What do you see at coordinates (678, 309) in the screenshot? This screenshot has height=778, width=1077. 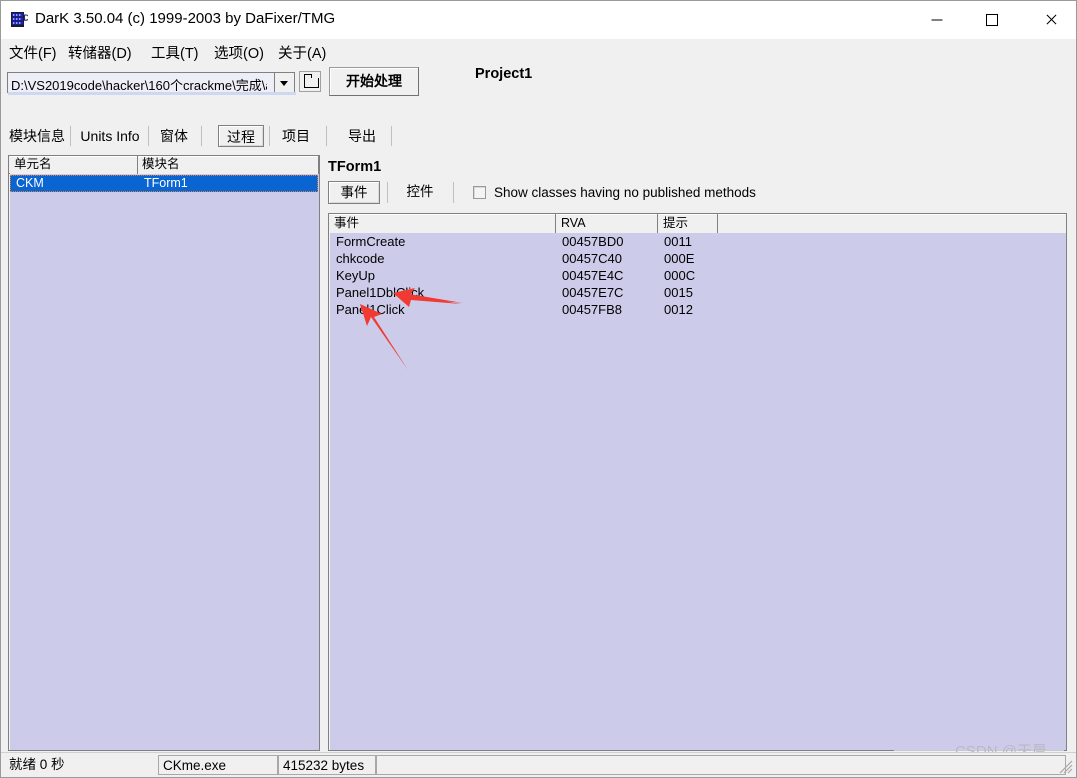 I see `cell-hint: 0012` at bounding box center [678, 309].